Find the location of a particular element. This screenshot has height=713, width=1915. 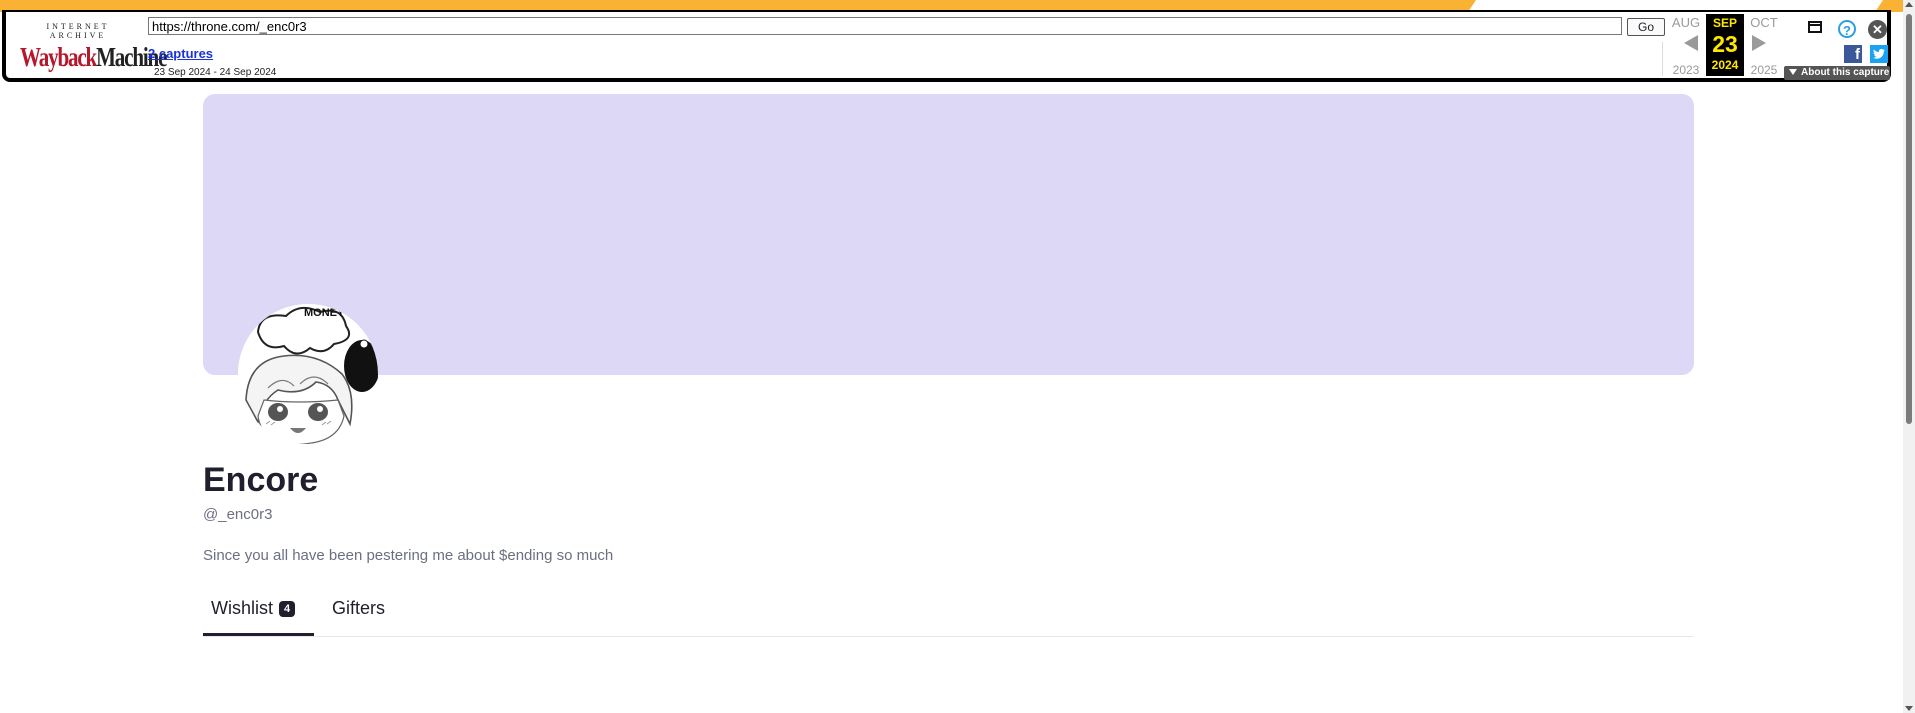

current-capture-date: SEP 23 2024 is located at coordinates (1725, 45).